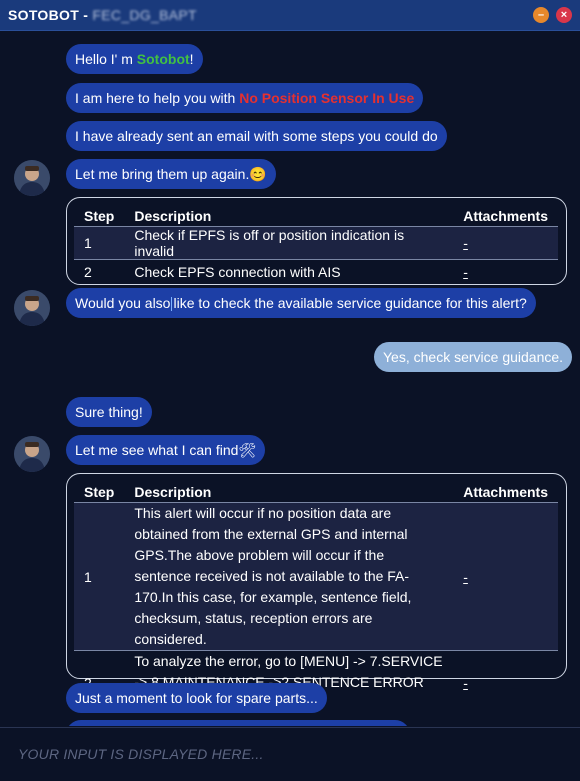 This screenshot has height=781, width=580. Describe the element at coordinates (106, 59) in the screenshot. I see `message-text: Hello I' m` at that location.